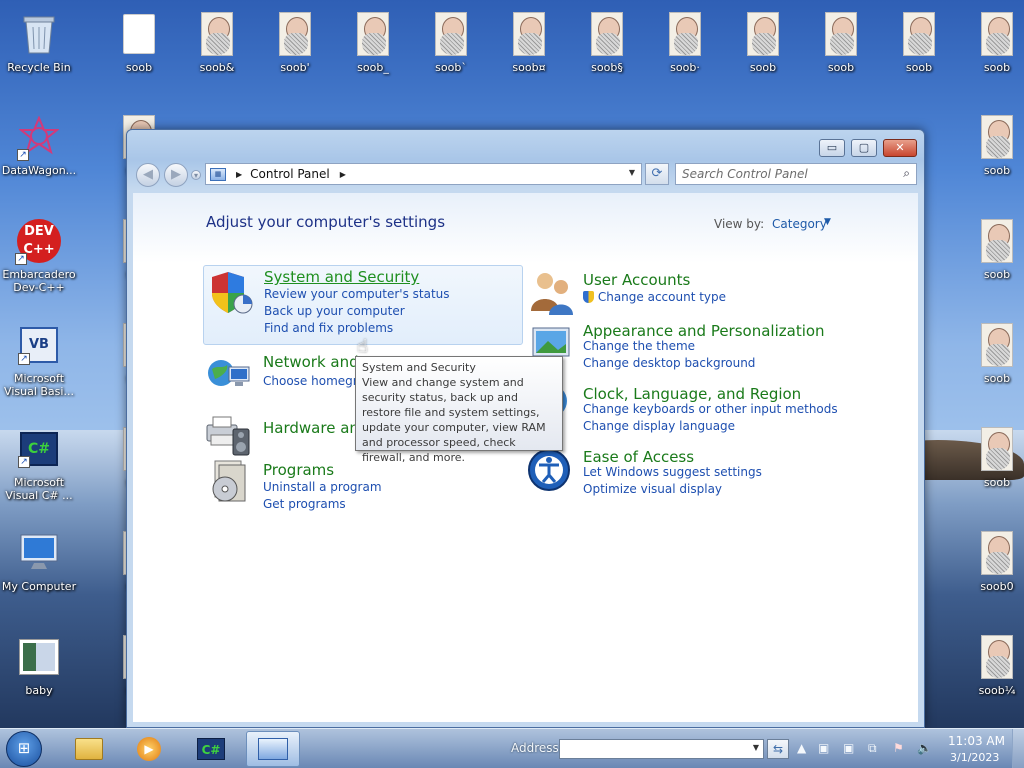 This screenshot has height=768, width=1024. I want to click on desktop-icon-label: soob`, so click(451, 67).